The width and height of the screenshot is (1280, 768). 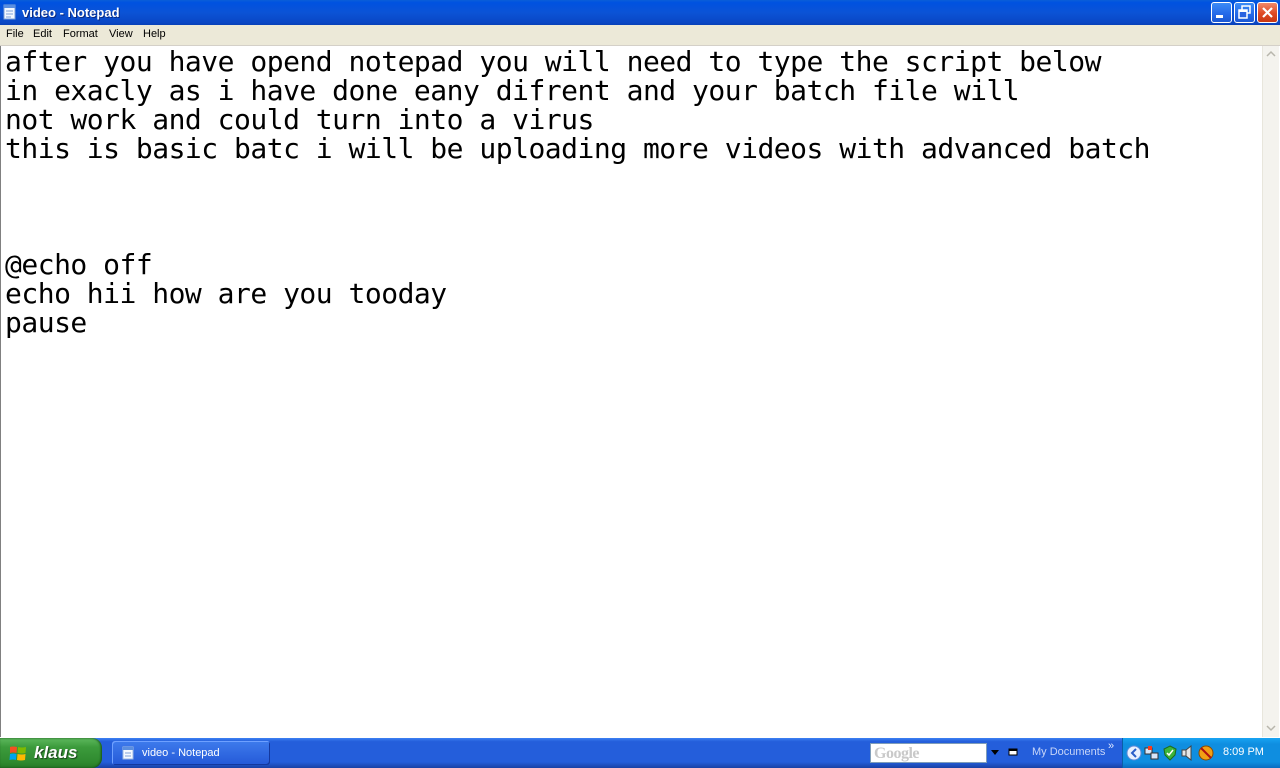 What do you see at coordinates (1170, 753) in the screenshot?
I see `security-icon` at bounding box center [1170, 753].